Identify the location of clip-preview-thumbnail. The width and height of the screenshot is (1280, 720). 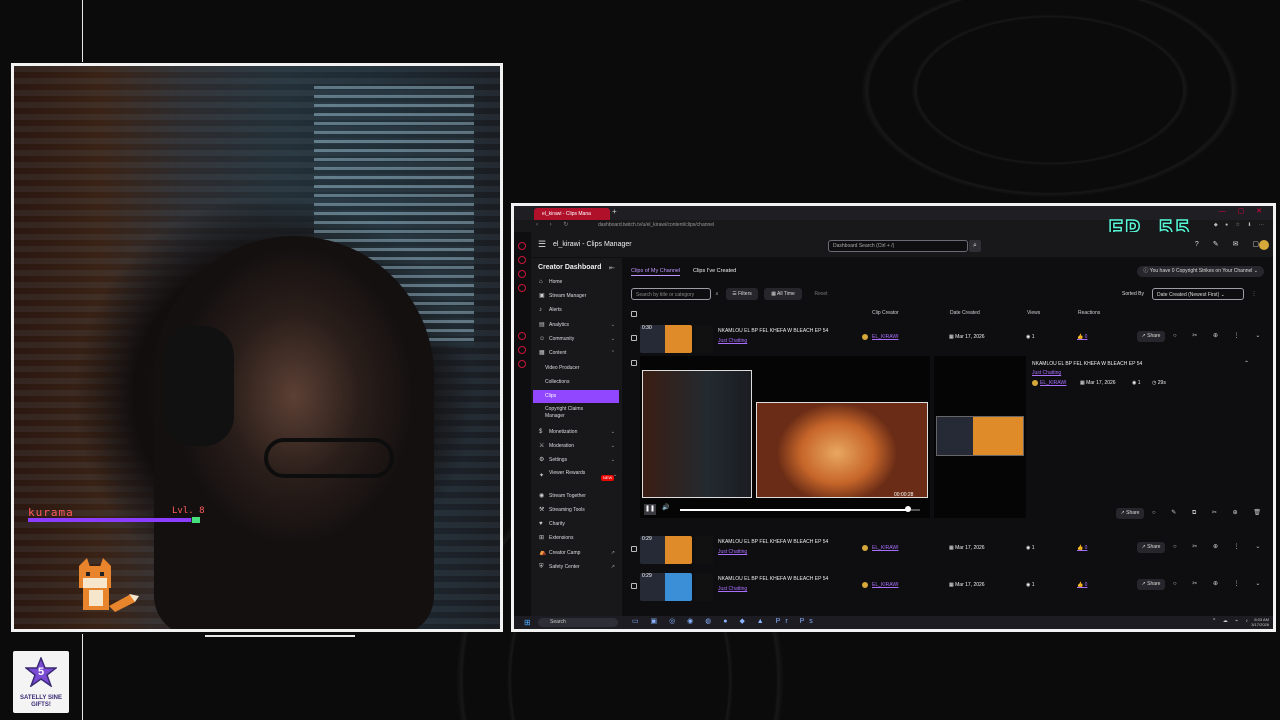
(980, 436).